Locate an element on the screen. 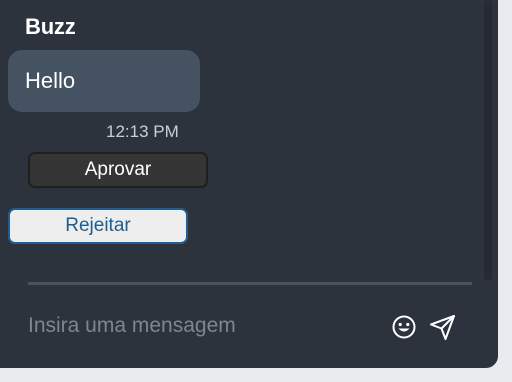  emoji-icon is located at coordinates (404, 327).